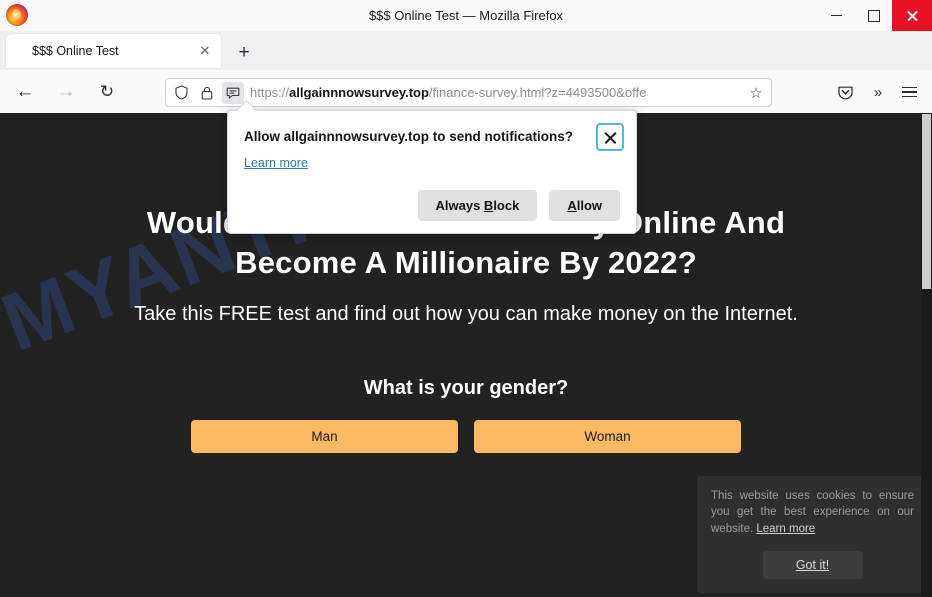 This screenshot has height=597, width=932. Describe the element at coordinates (785, 529) in the screenshot. I see `cookie-learn-more-link: Learn more` at that location.